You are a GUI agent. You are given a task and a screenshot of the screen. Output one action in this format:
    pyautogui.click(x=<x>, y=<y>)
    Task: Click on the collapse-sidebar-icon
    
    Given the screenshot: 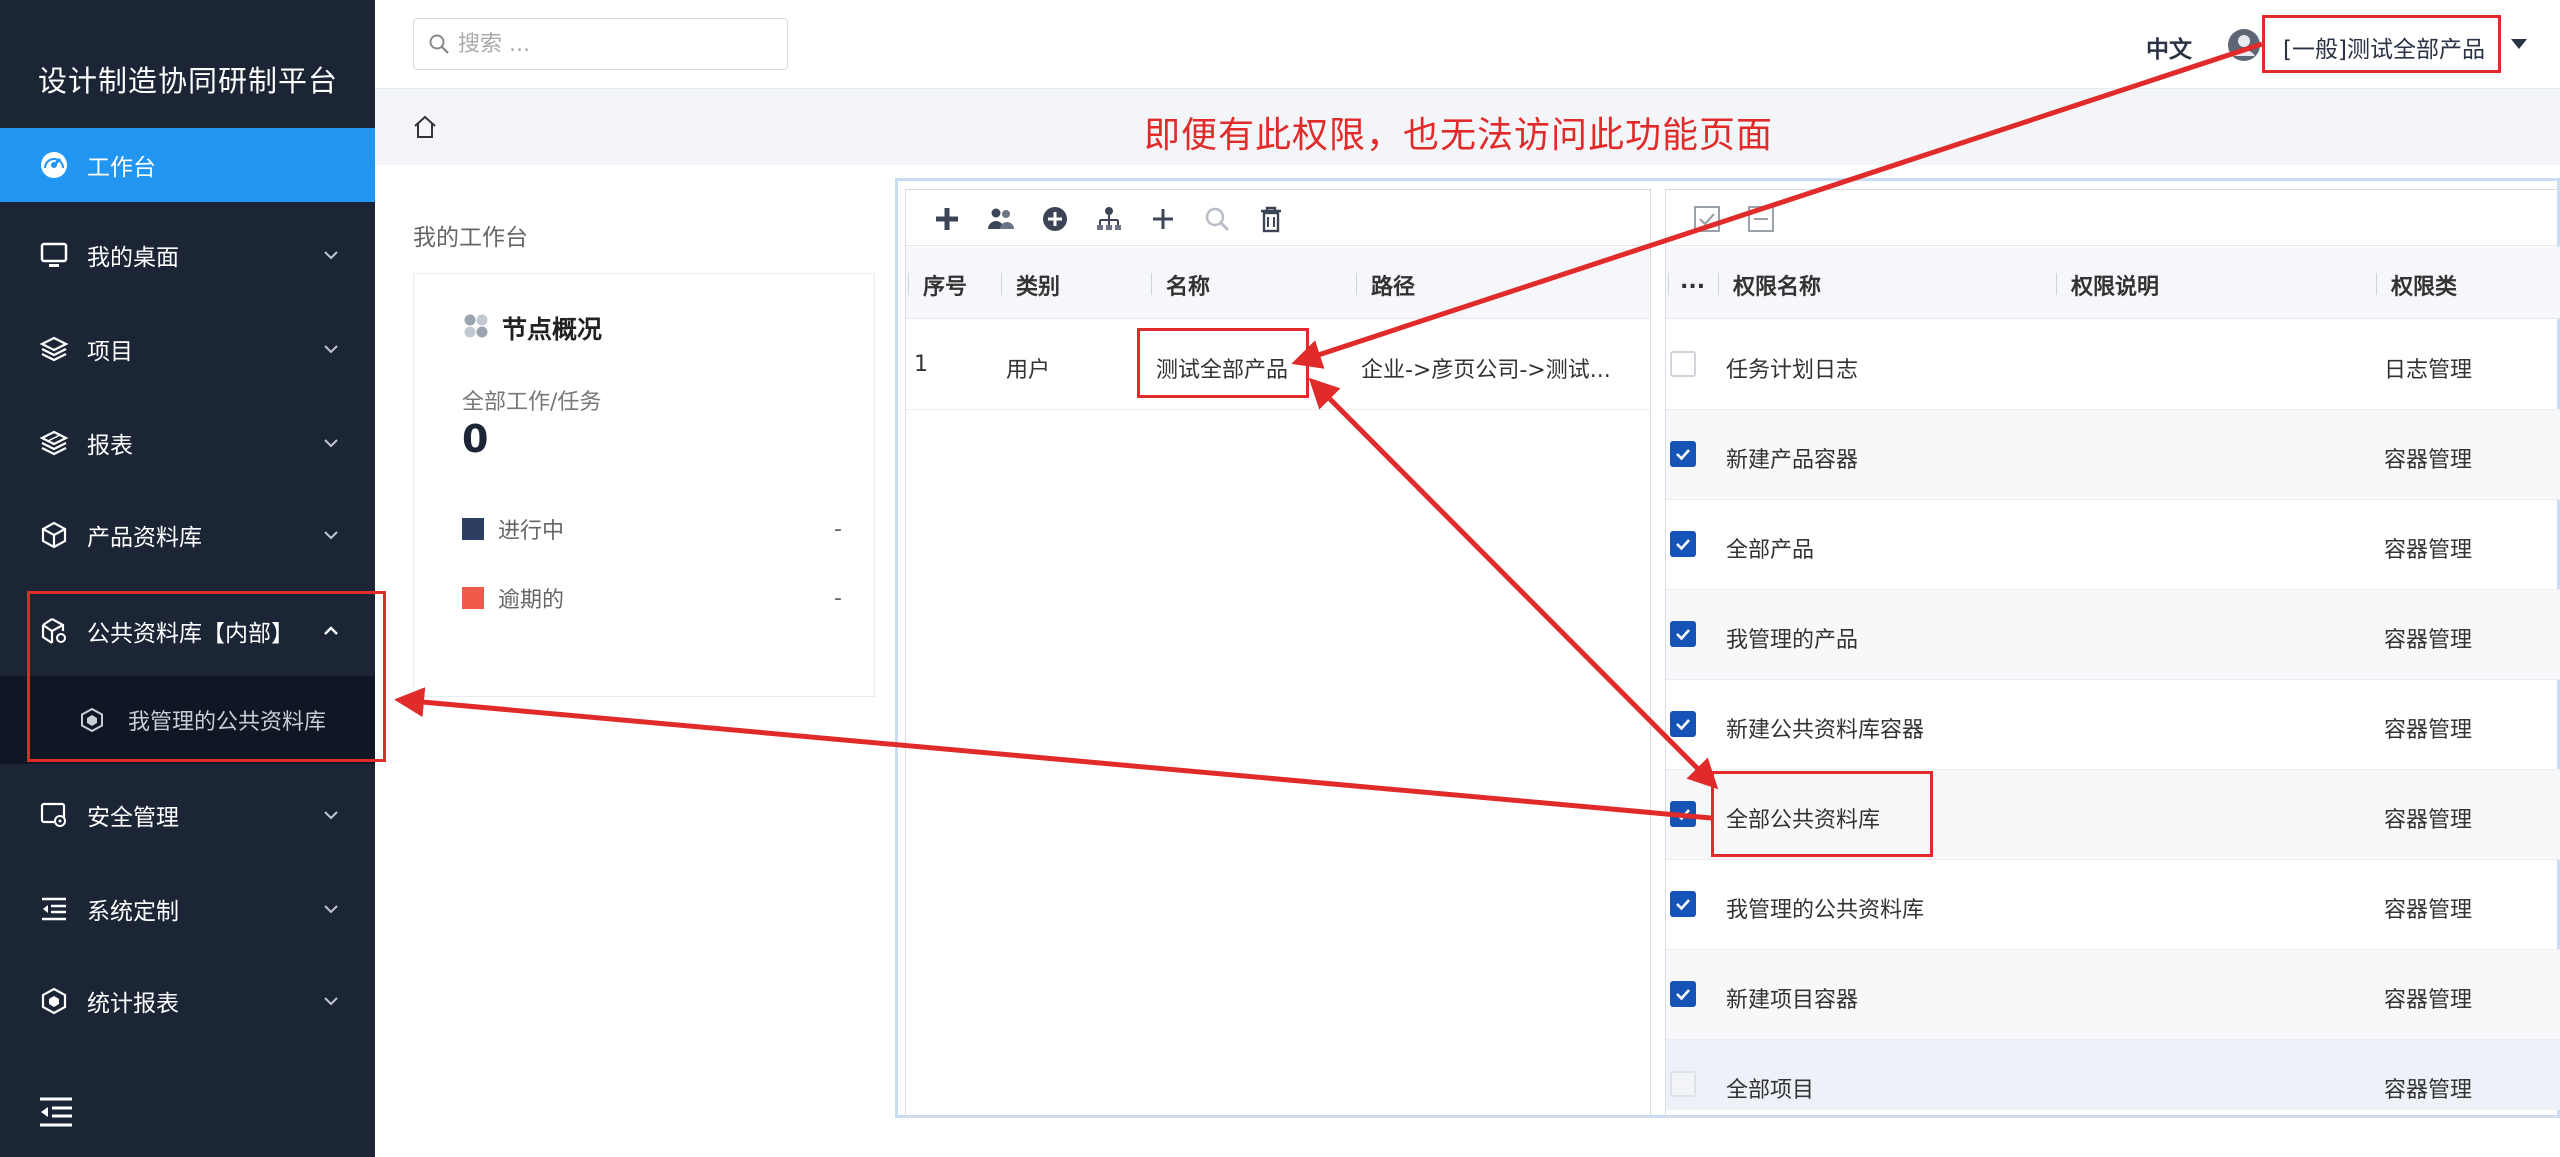 What is the action you would take?
    pyautogui.click(x=56, y=1112)
    